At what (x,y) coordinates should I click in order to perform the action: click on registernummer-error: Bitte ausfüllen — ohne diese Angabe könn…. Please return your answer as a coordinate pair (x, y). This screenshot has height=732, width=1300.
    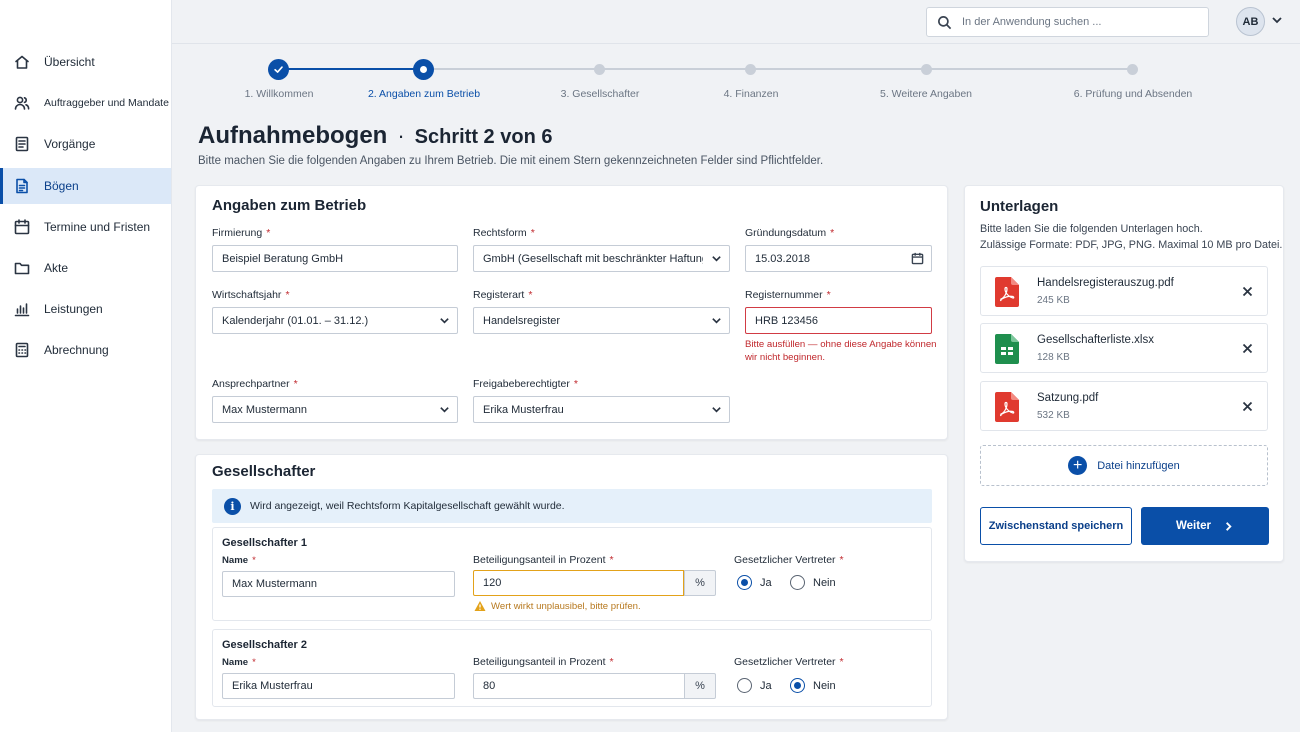
    Looking at the image, I should click on (841, 351).